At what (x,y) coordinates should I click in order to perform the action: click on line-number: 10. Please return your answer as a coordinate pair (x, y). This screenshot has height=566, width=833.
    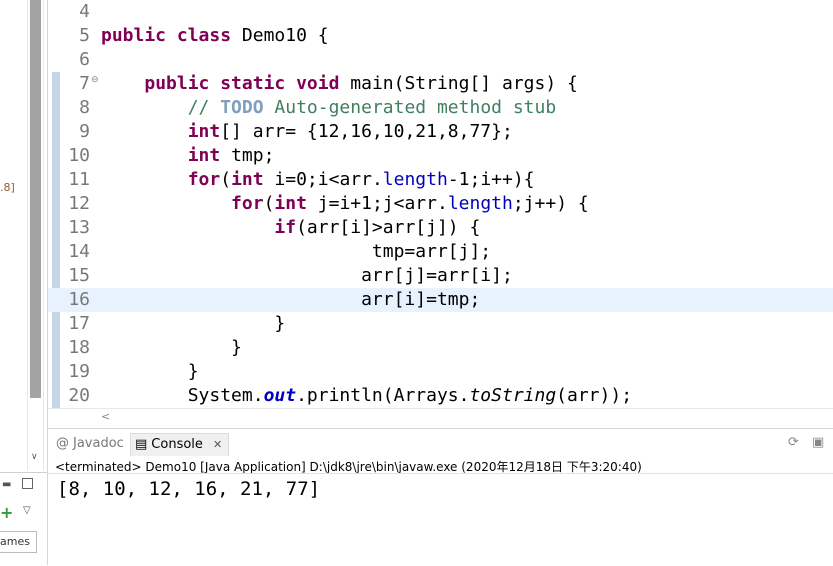
    Looking at the image, I should click on (79, 155).